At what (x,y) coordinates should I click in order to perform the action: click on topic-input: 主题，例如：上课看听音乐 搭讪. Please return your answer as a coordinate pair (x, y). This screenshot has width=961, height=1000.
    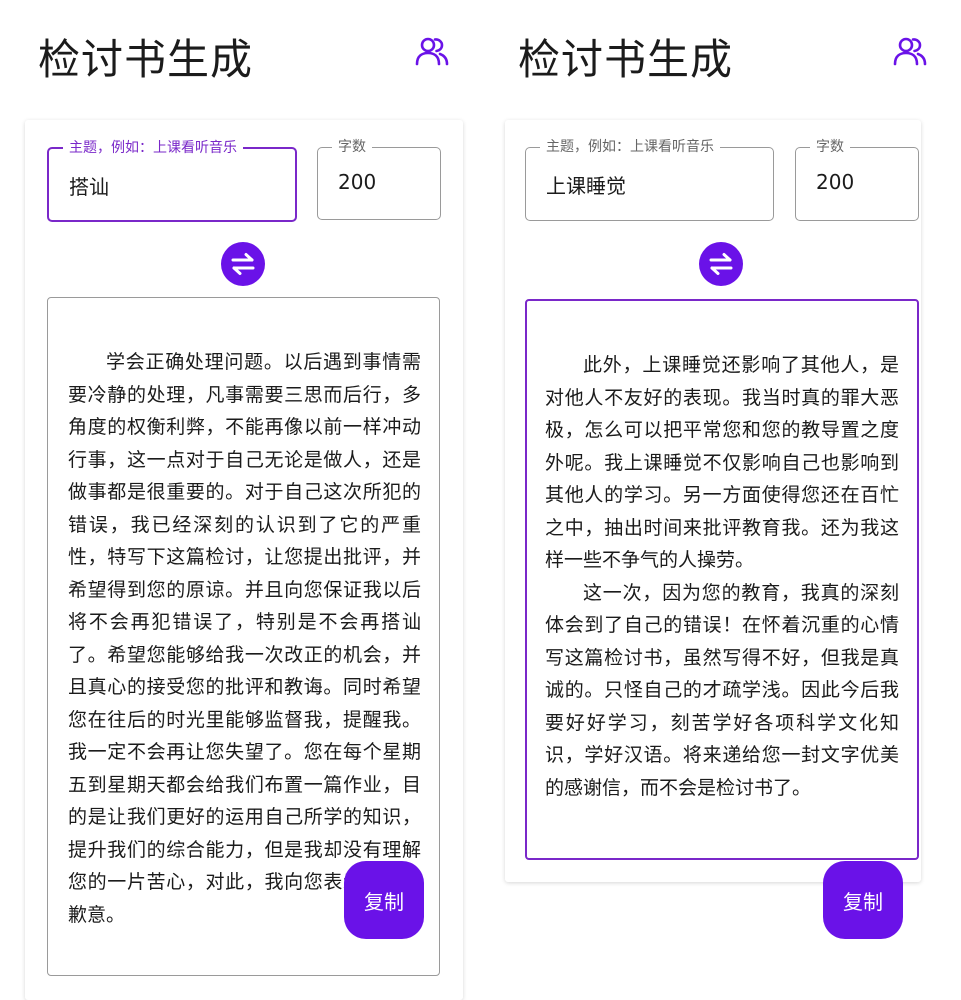
    Looking at the image, I should click on (172, 180).